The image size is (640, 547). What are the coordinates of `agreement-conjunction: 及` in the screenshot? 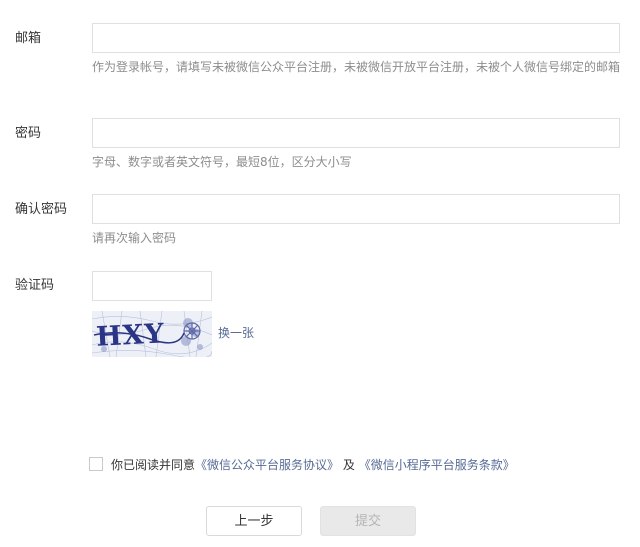 It's located at (348, 465).